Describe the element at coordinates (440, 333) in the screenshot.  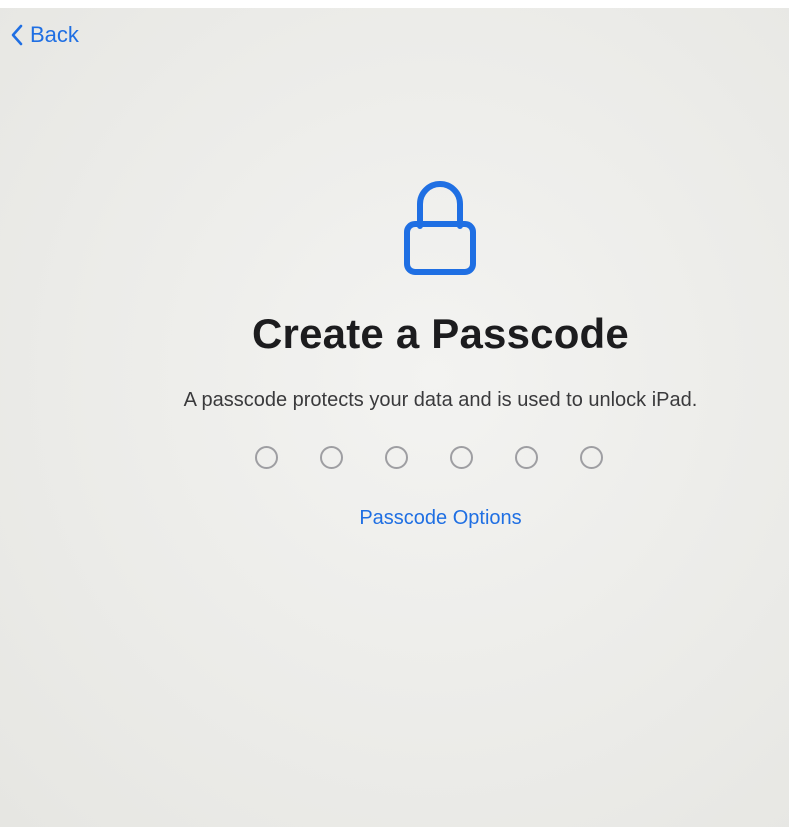
I see `page-title: Create a Passcode` at that location.